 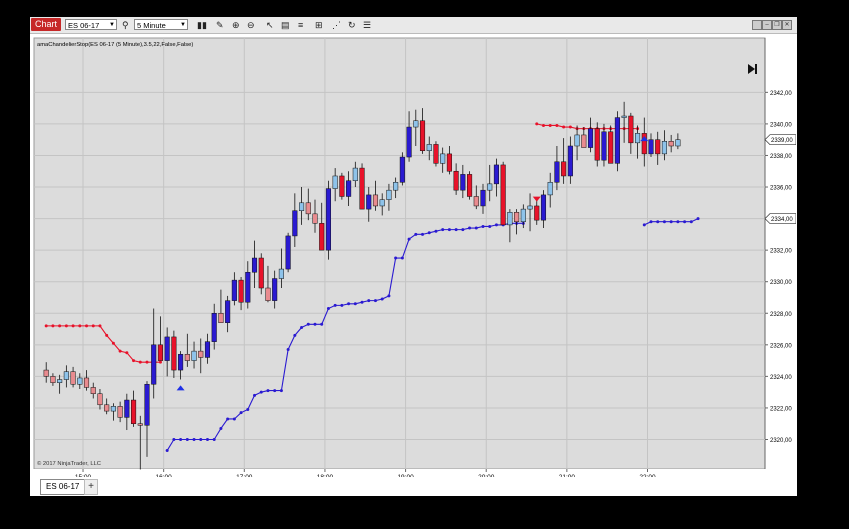 What do you see at coordinates (69, 463) in the screenshot?
I see `copyright-label: © 2017 NinjaTrader, LLC` at bounding box center [69, 463].